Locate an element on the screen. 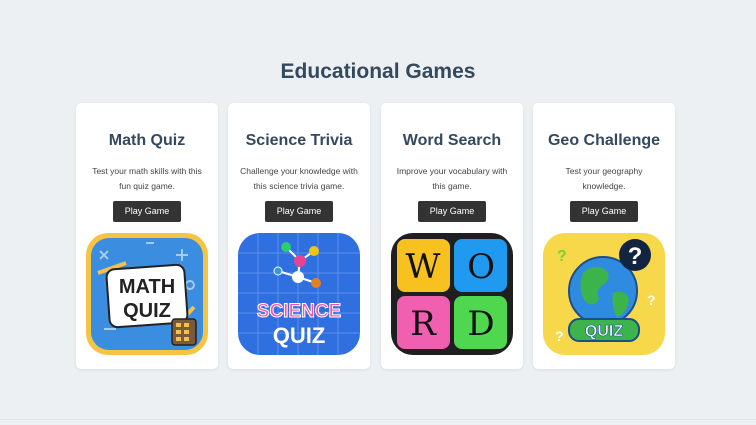 This screenshot has width=756, height=425. word-tile-letter: D is located at coordinates (480, 324).